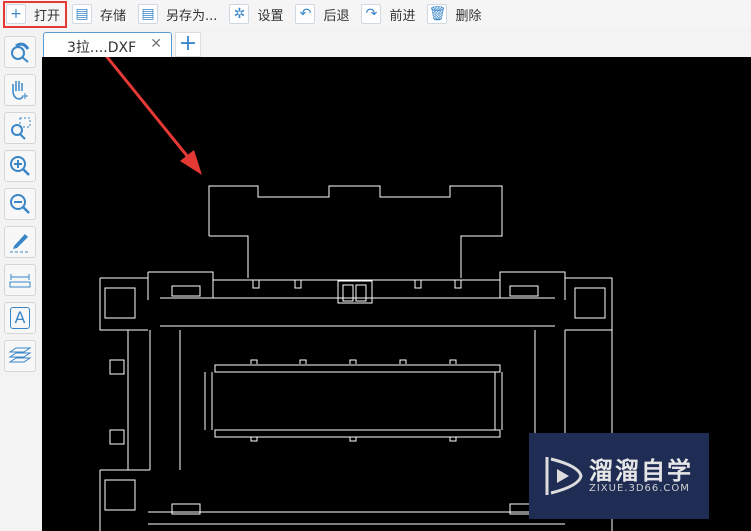  What do you see at coordinates (371, 14) in the screenshot?
I see `forward-arrow-icon: ↷` at bounding box center [371, 14].